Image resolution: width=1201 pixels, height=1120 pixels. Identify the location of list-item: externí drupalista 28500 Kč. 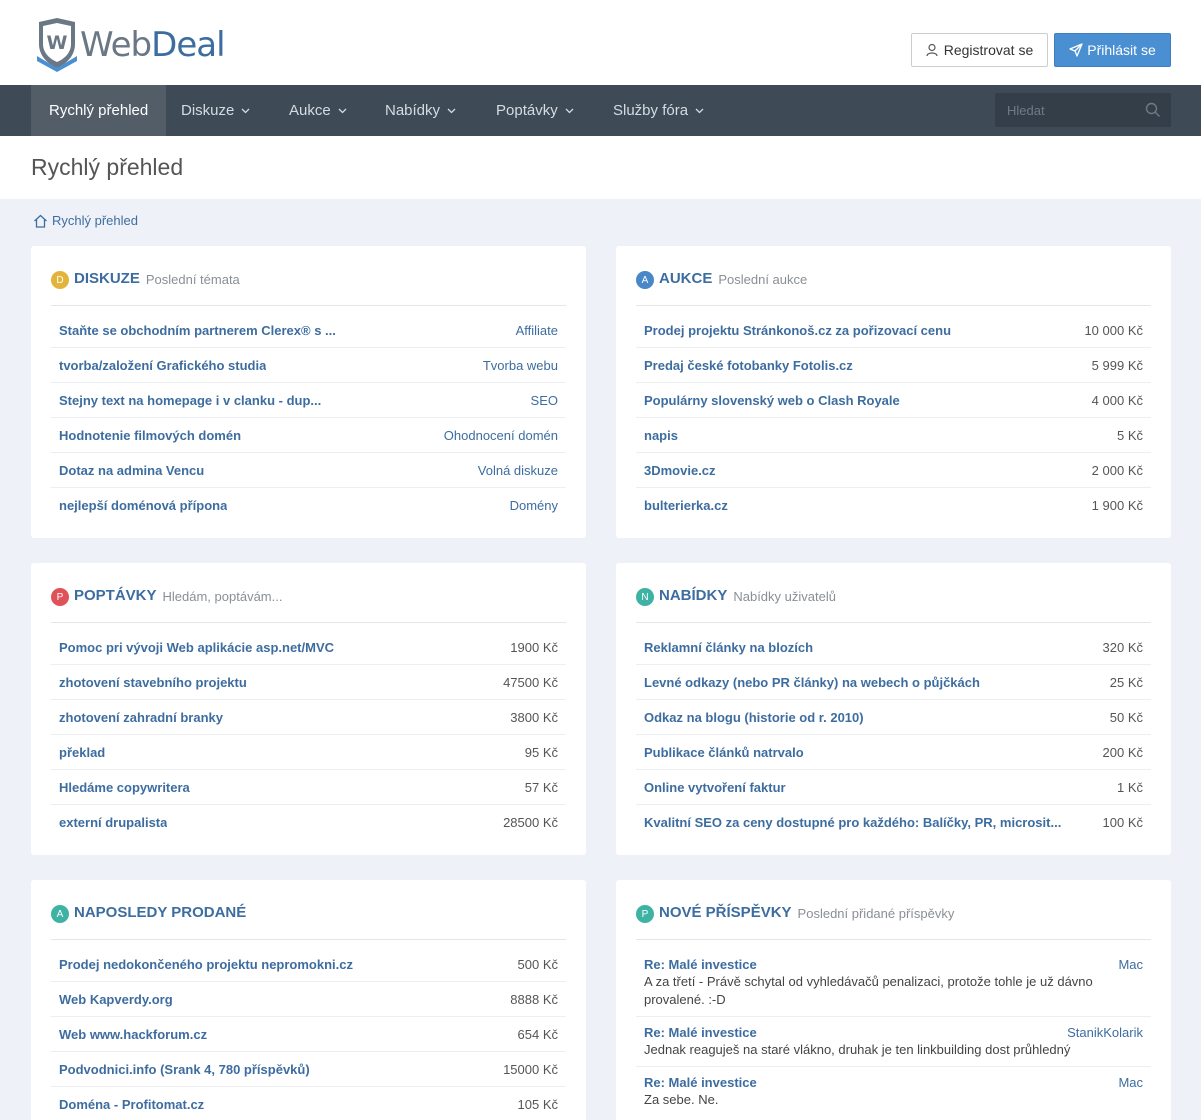
(308, 822).